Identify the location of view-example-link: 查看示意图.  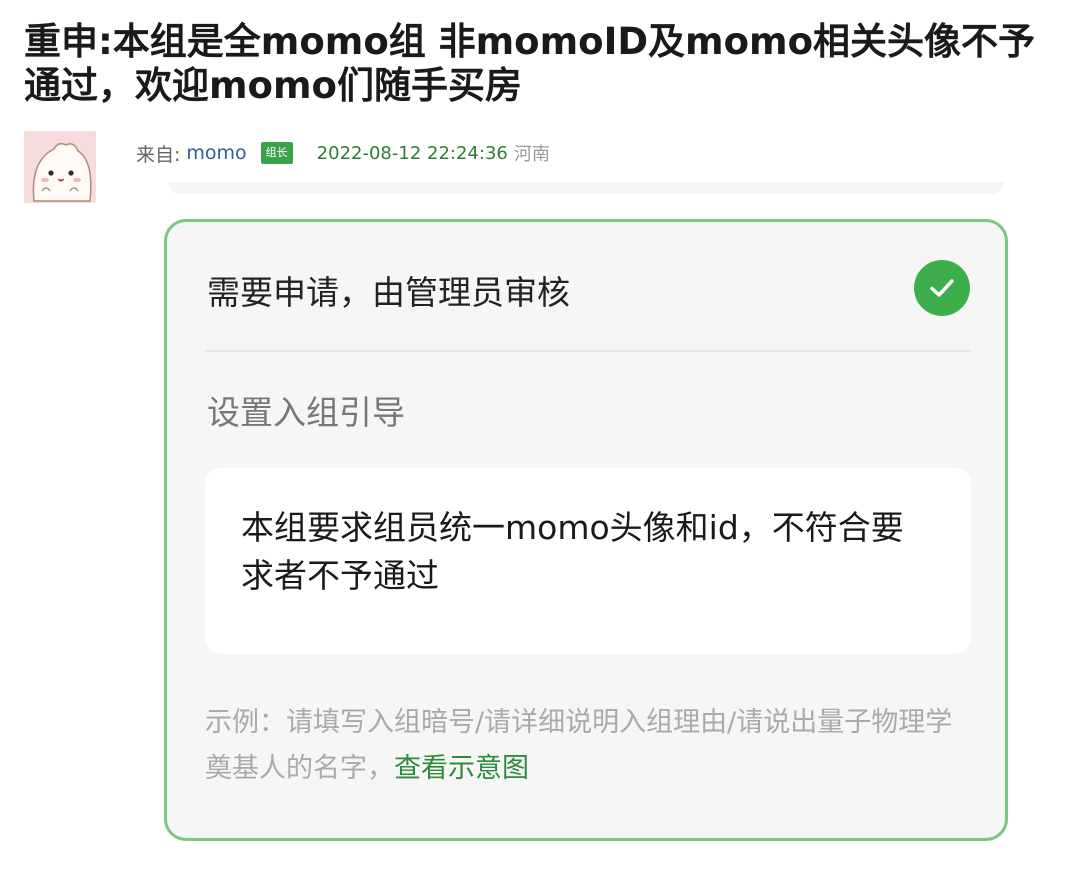
(461, 768).